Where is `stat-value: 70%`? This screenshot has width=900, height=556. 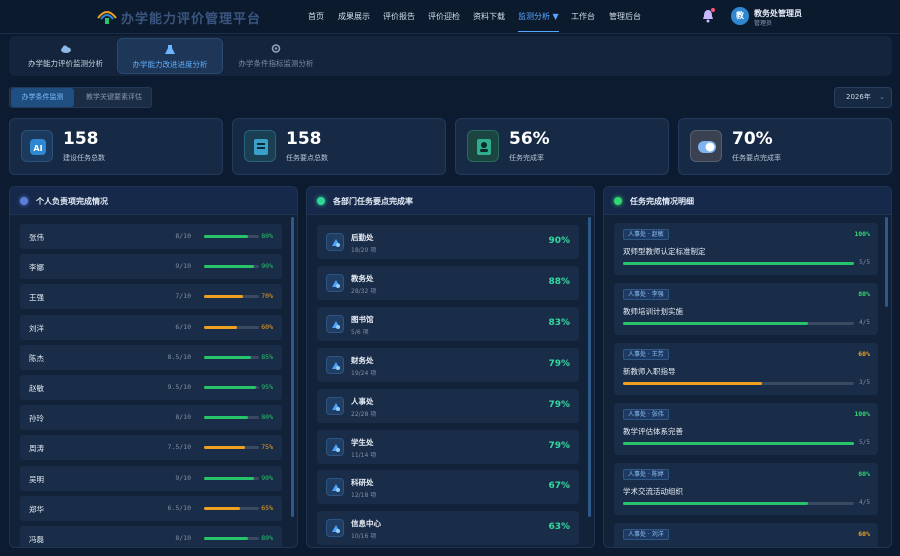
stat-value: 70% is located at coordinates (752, 139).